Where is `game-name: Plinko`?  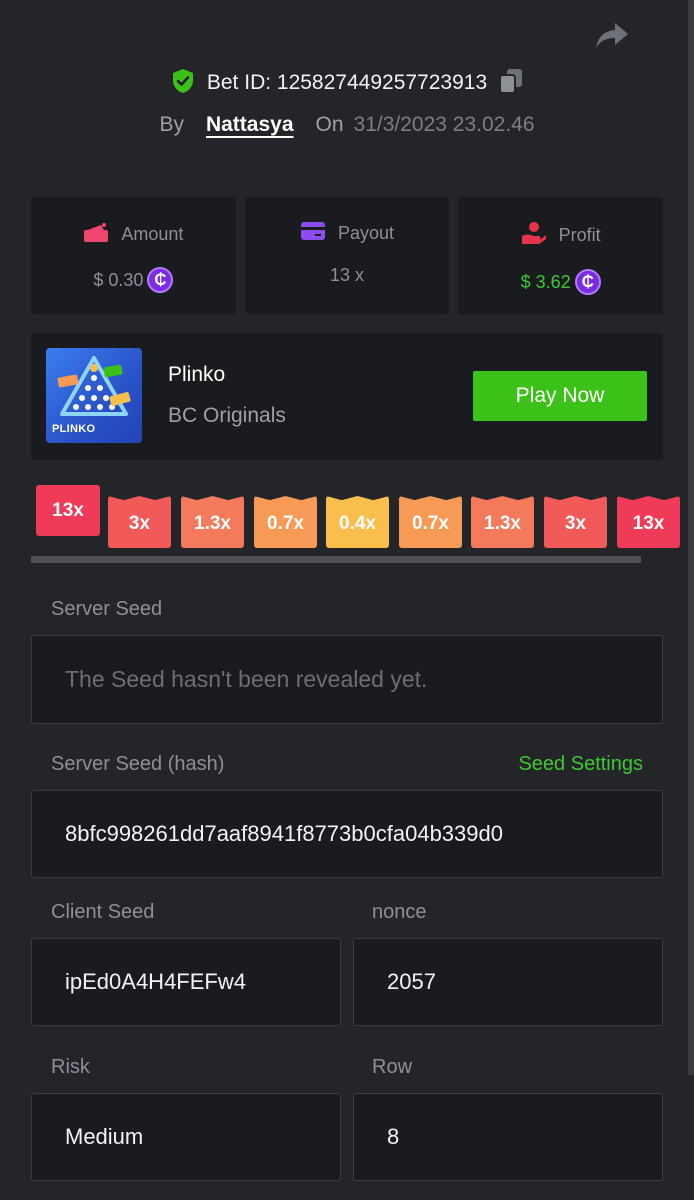
game-name: Plinko is located at coordinates (197, 374).